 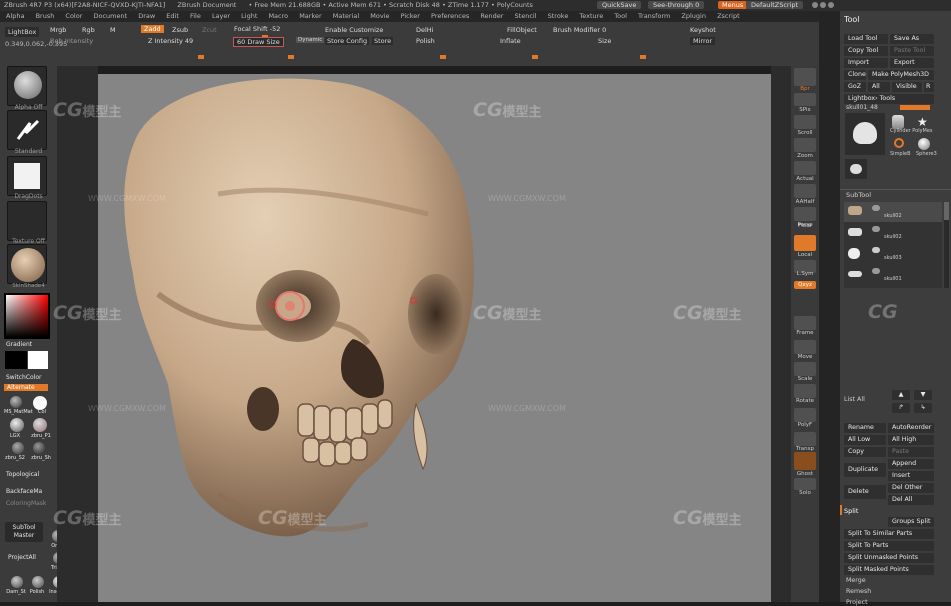 What do you see at coordinates (922, 122) in the screenshot?
I see `polymesh-star-icon: ★` at bounding box center [922, 122].